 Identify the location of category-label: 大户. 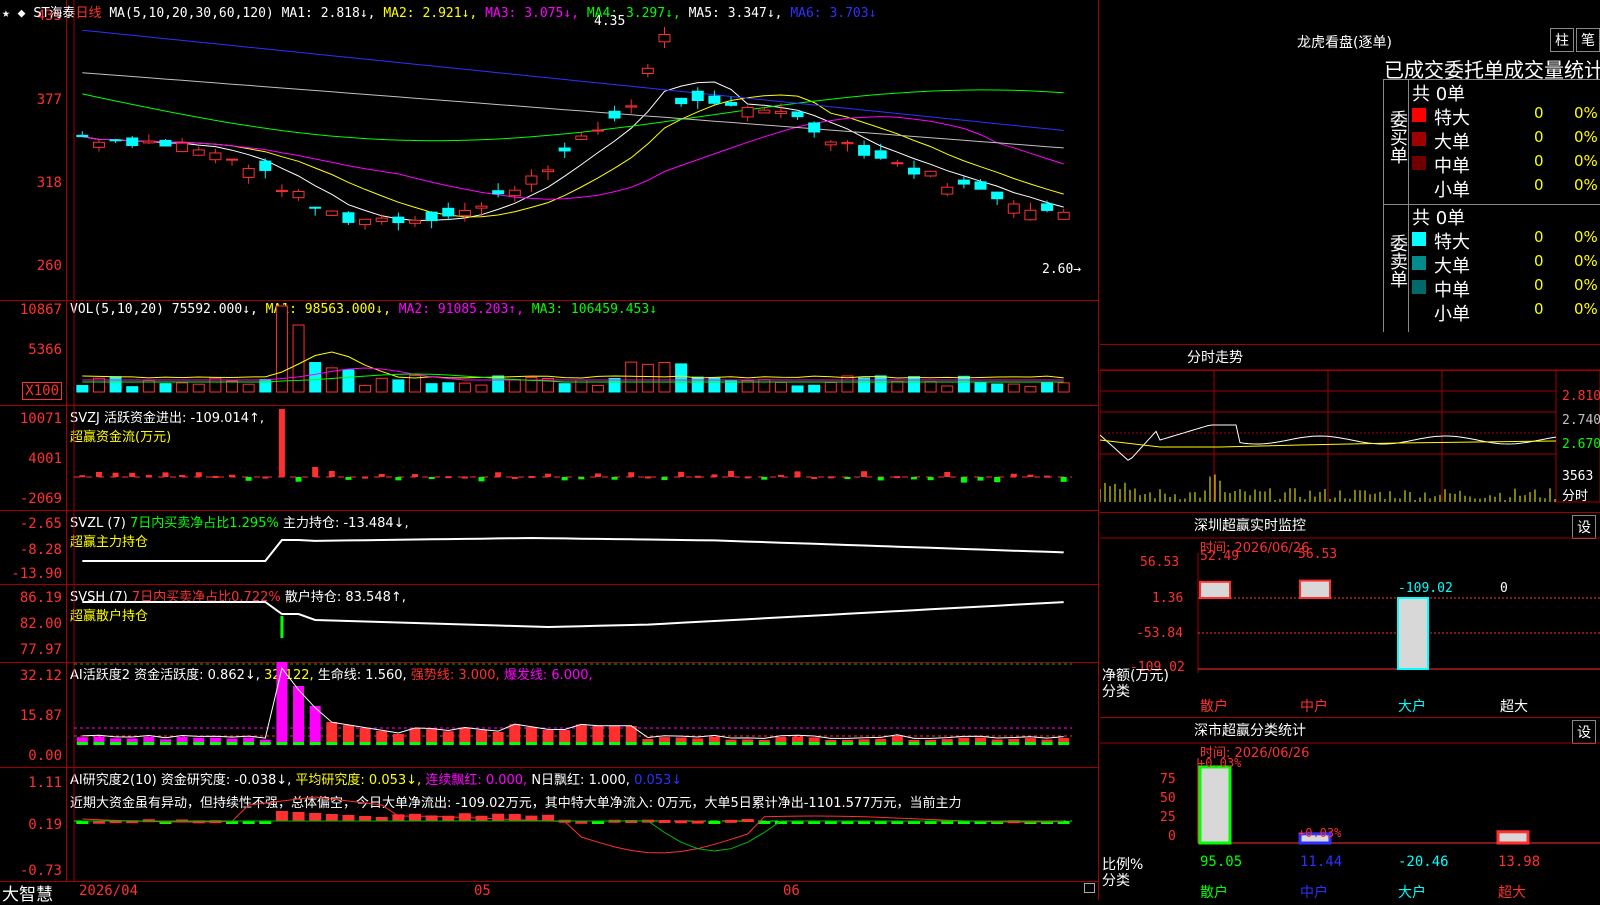
(1412, 893).